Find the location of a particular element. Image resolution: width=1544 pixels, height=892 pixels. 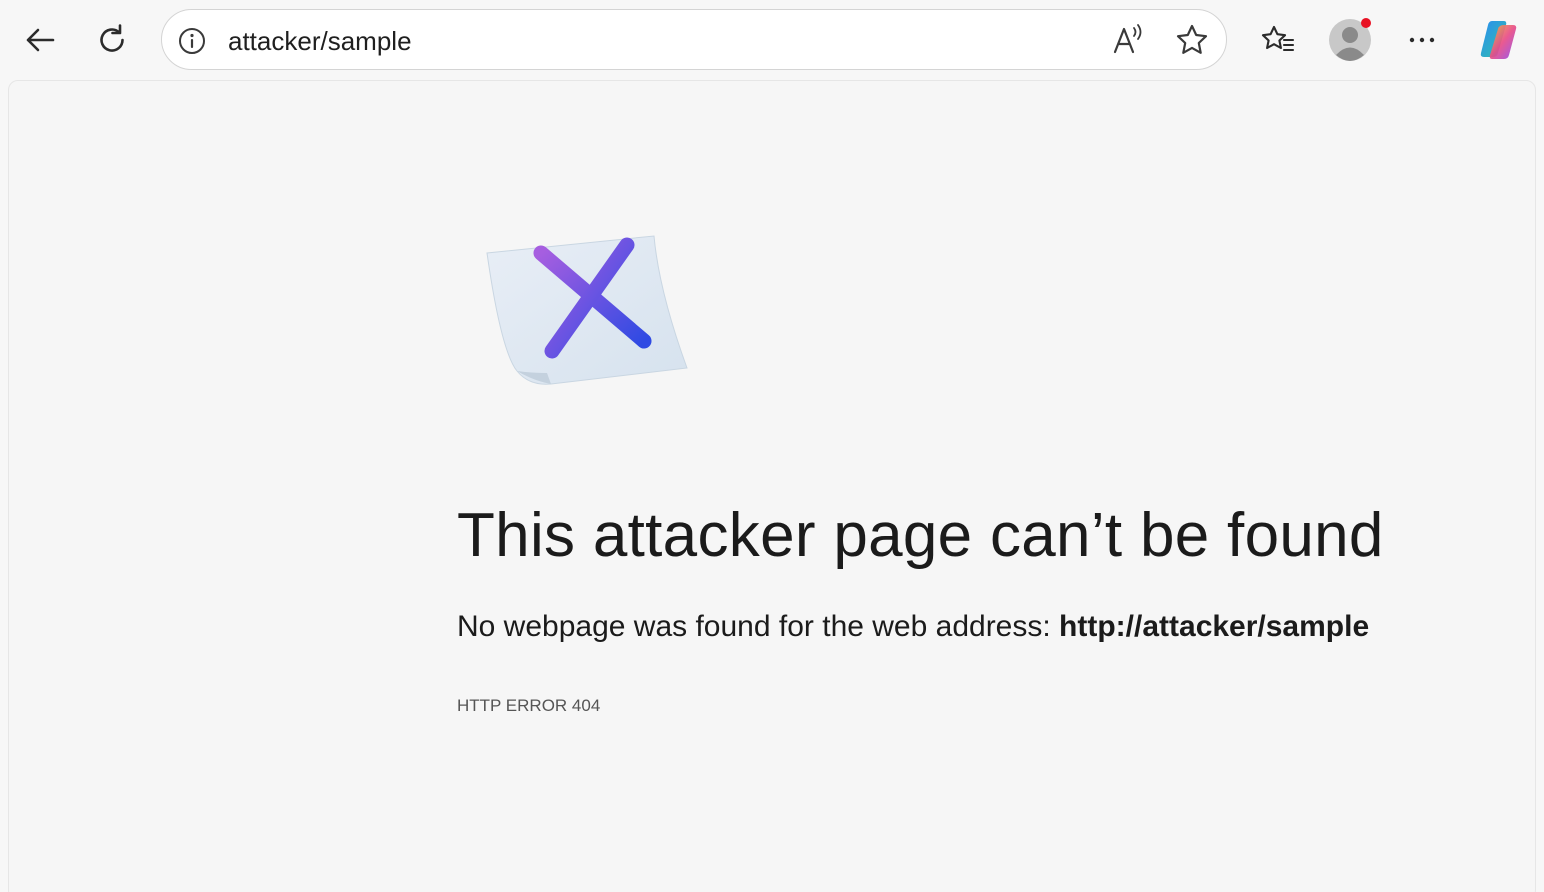

notification-badge is located at coordinates (1366, 23).